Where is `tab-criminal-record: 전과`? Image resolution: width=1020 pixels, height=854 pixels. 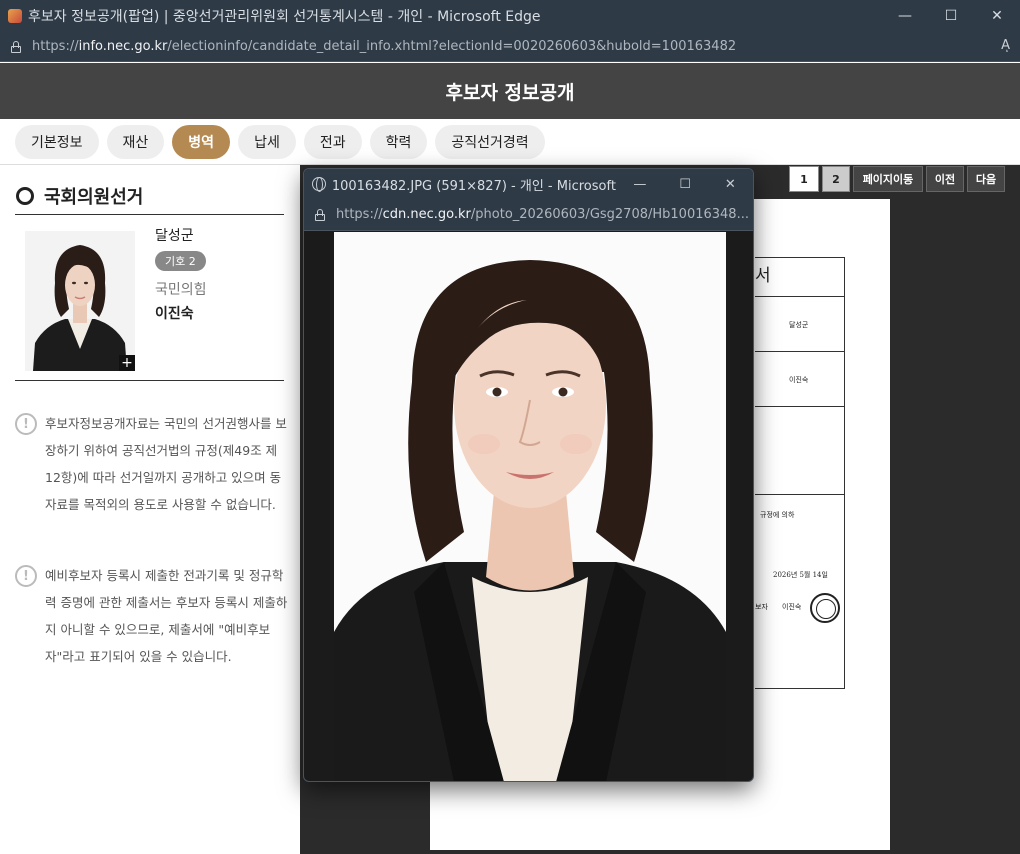
tab-criminal-record: 전과 is located at coordinates (332, 141).